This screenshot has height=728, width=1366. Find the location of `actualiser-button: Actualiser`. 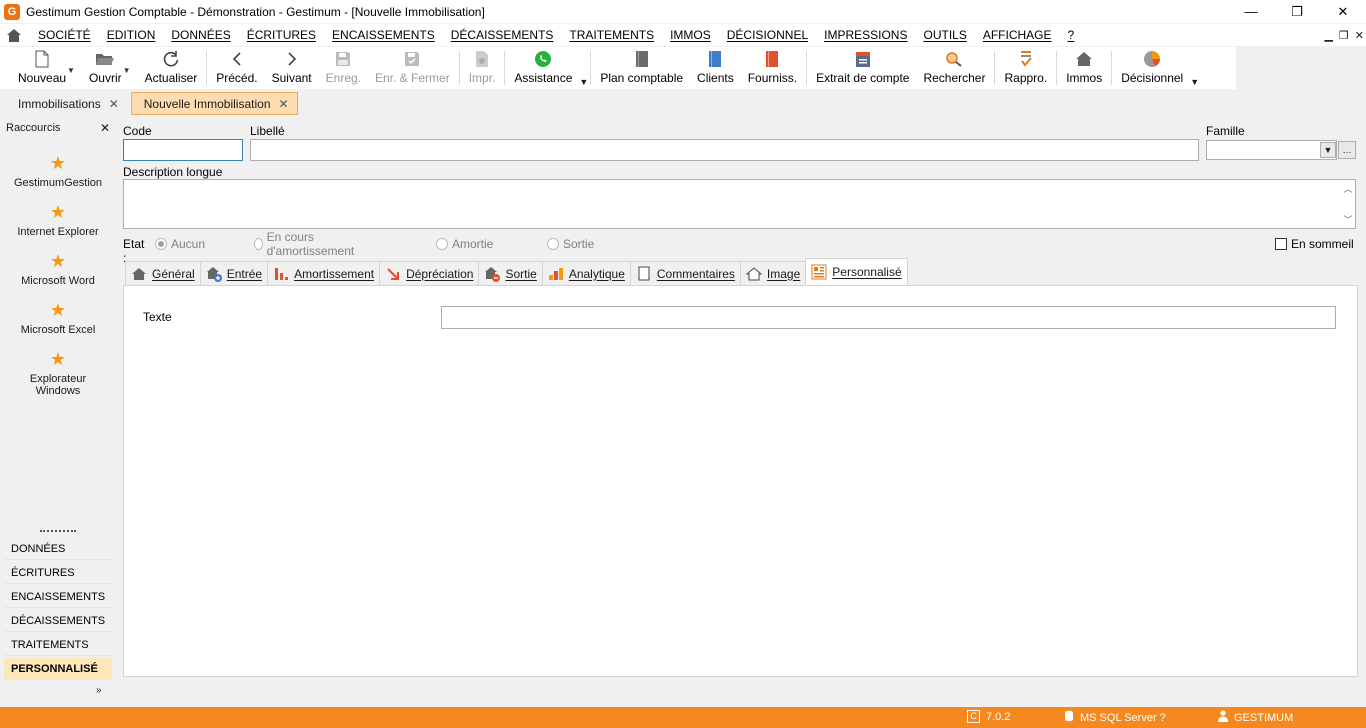

actualiser-button: Actualiser is located at coordinates (168, 68).